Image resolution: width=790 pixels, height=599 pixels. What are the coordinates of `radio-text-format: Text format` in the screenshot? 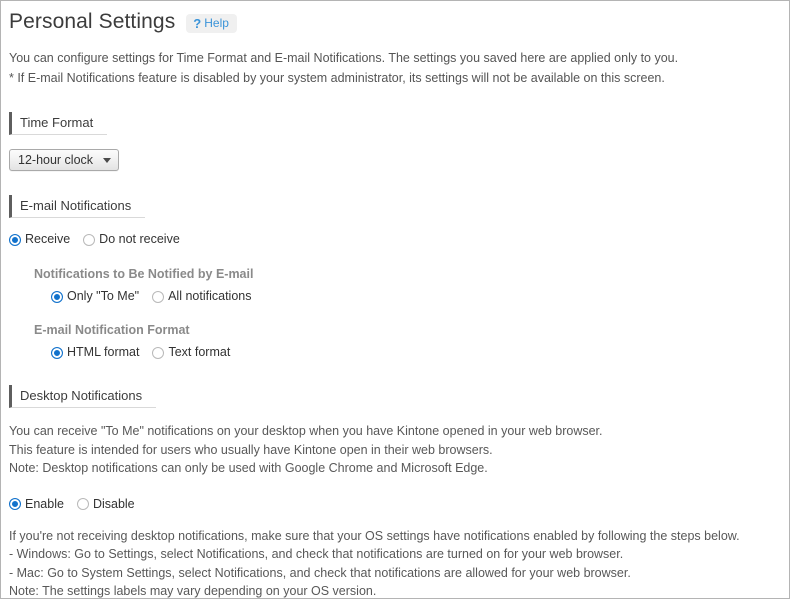 It's located at (191, 352).